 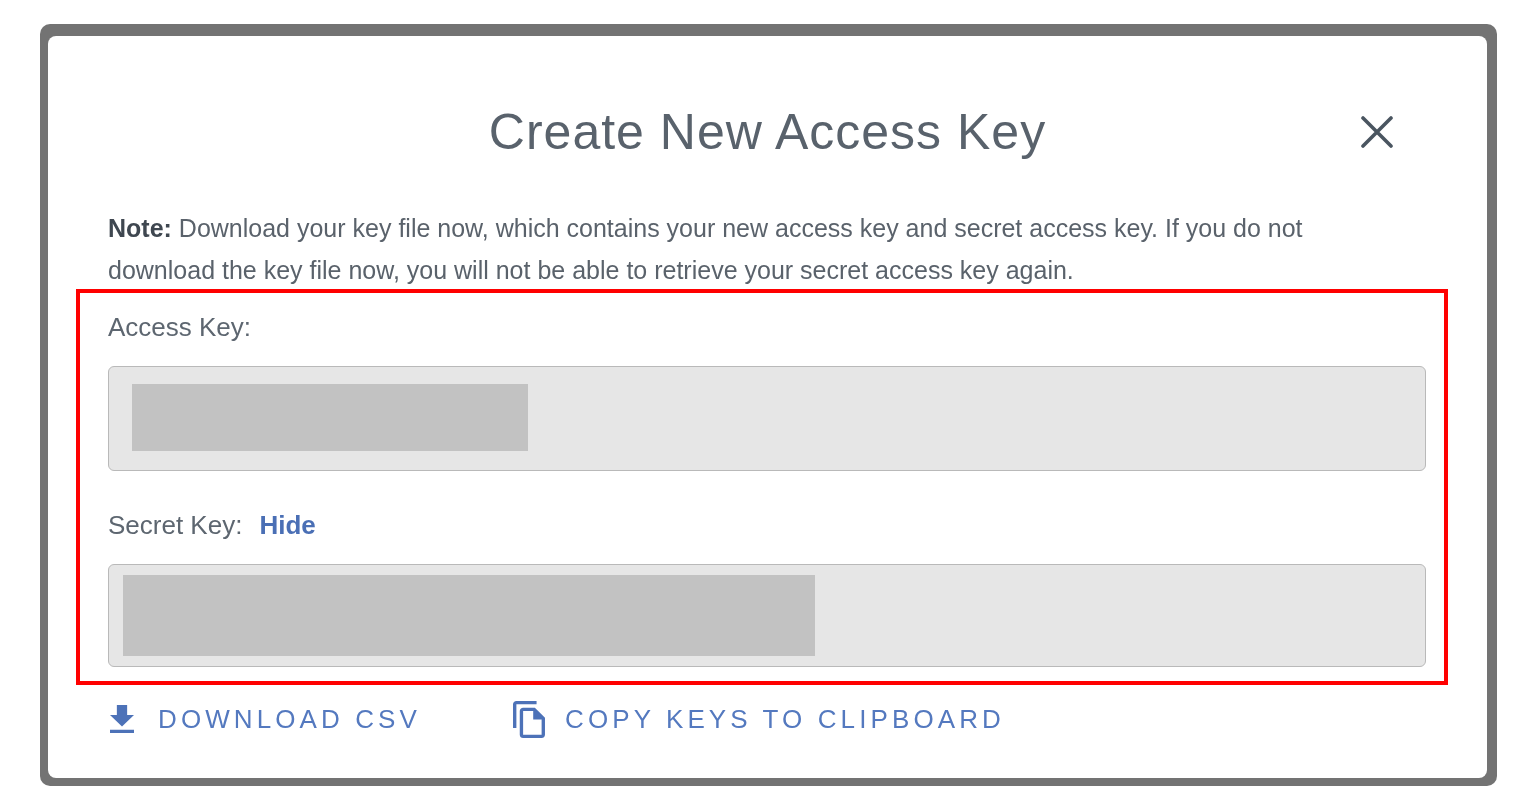 What do you see at coordinates (287, 525) in the screenshot?
I see `hide-link: Hide` at bounding box center [287, 525].